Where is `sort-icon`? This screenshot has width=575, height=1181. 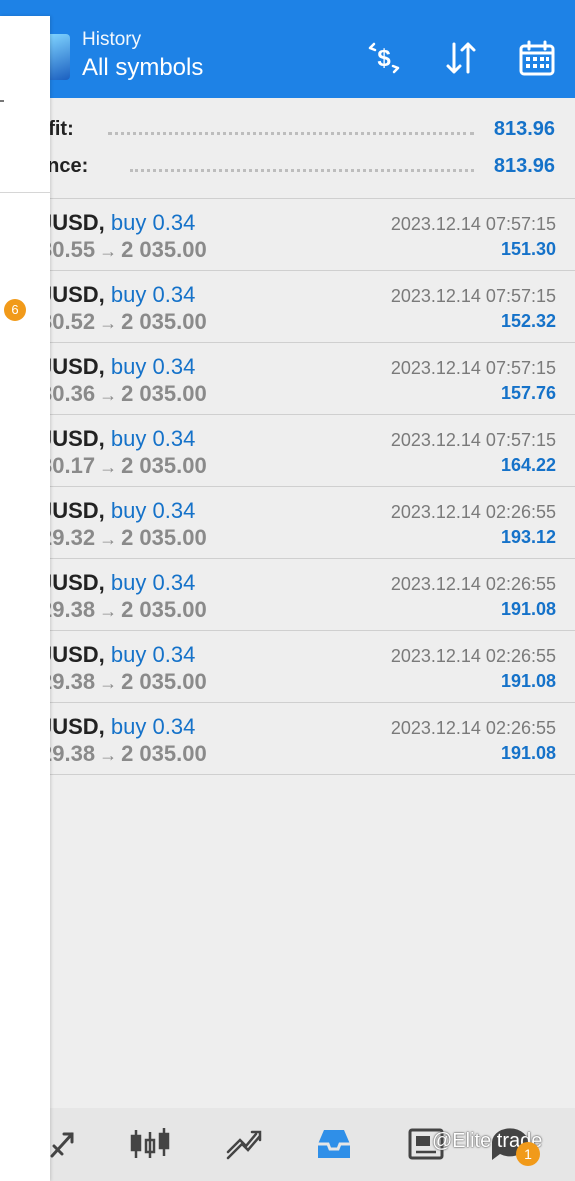 sort-icon is located at coordinates (461, 58).